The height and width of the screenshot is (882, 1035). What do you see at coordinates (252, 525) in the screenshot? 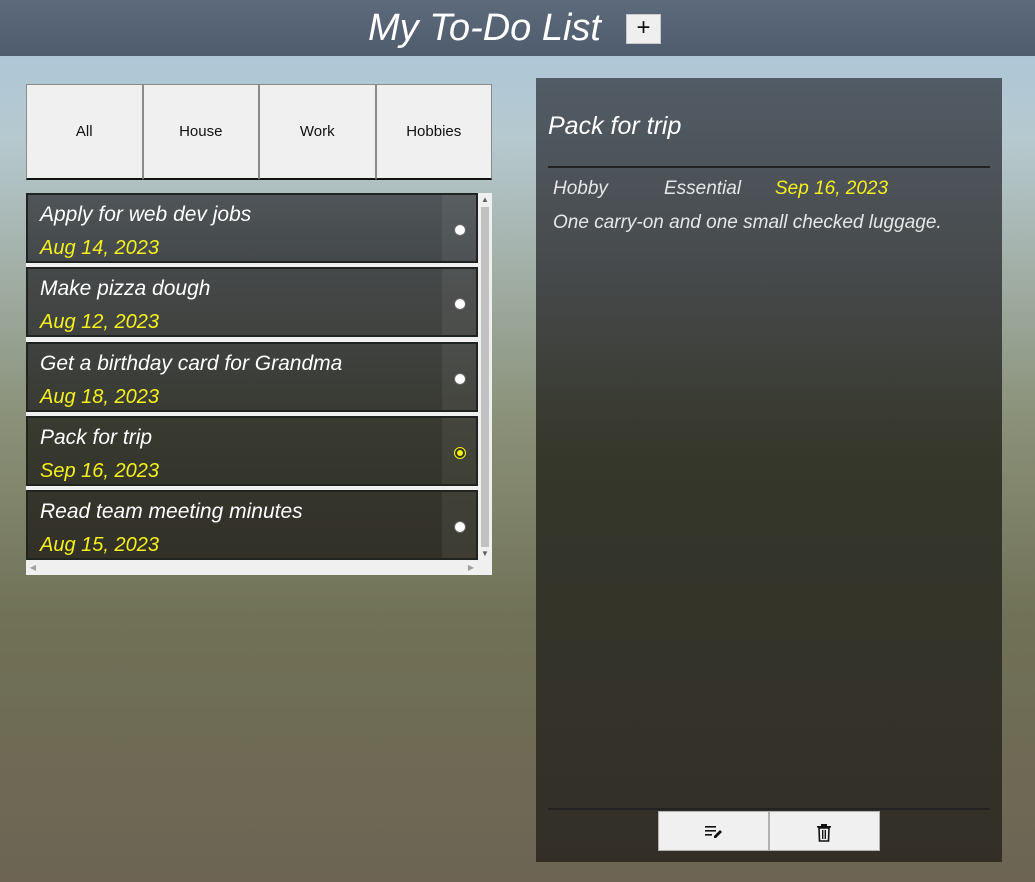
I see `todo-item: Read team meeting minutes Aug 15, 2023` at bounding box center [252, 525].